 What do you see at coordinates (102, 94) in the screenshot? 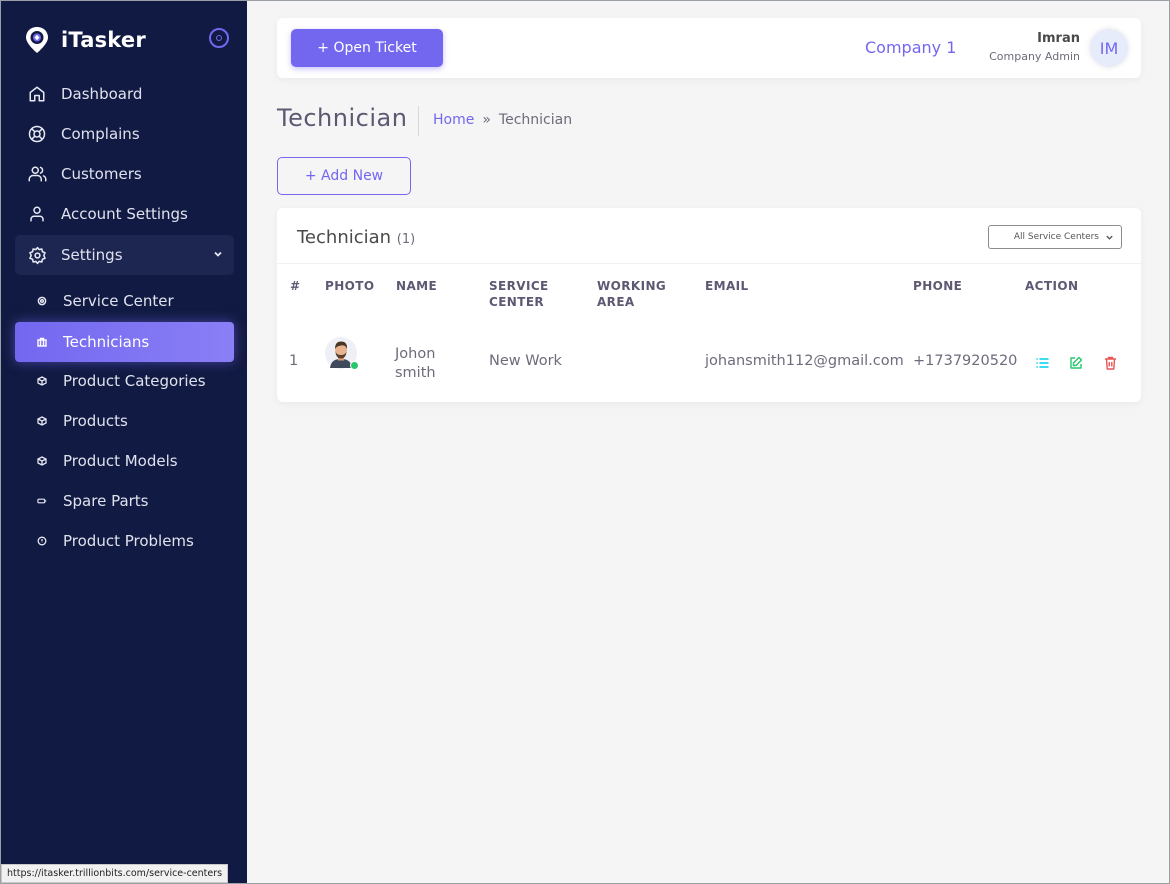
I see `sidebar-item-label: Dashboard` at bounding box center [102, 94].